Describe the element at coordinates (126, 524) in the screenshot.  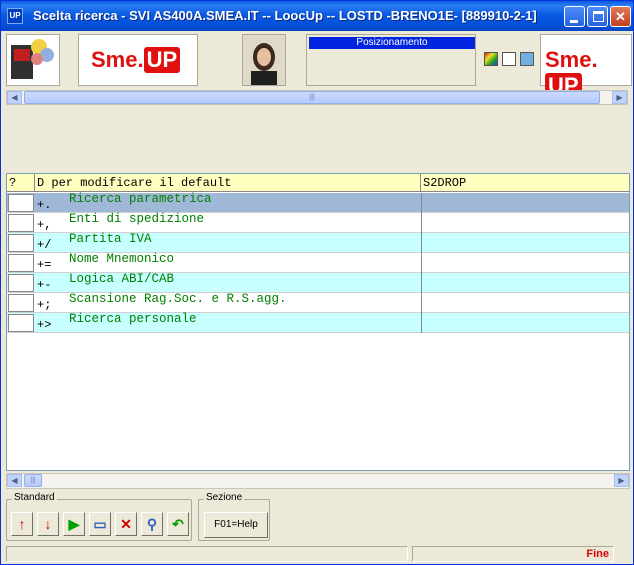
I see `delete-icon: ✕` at that location.